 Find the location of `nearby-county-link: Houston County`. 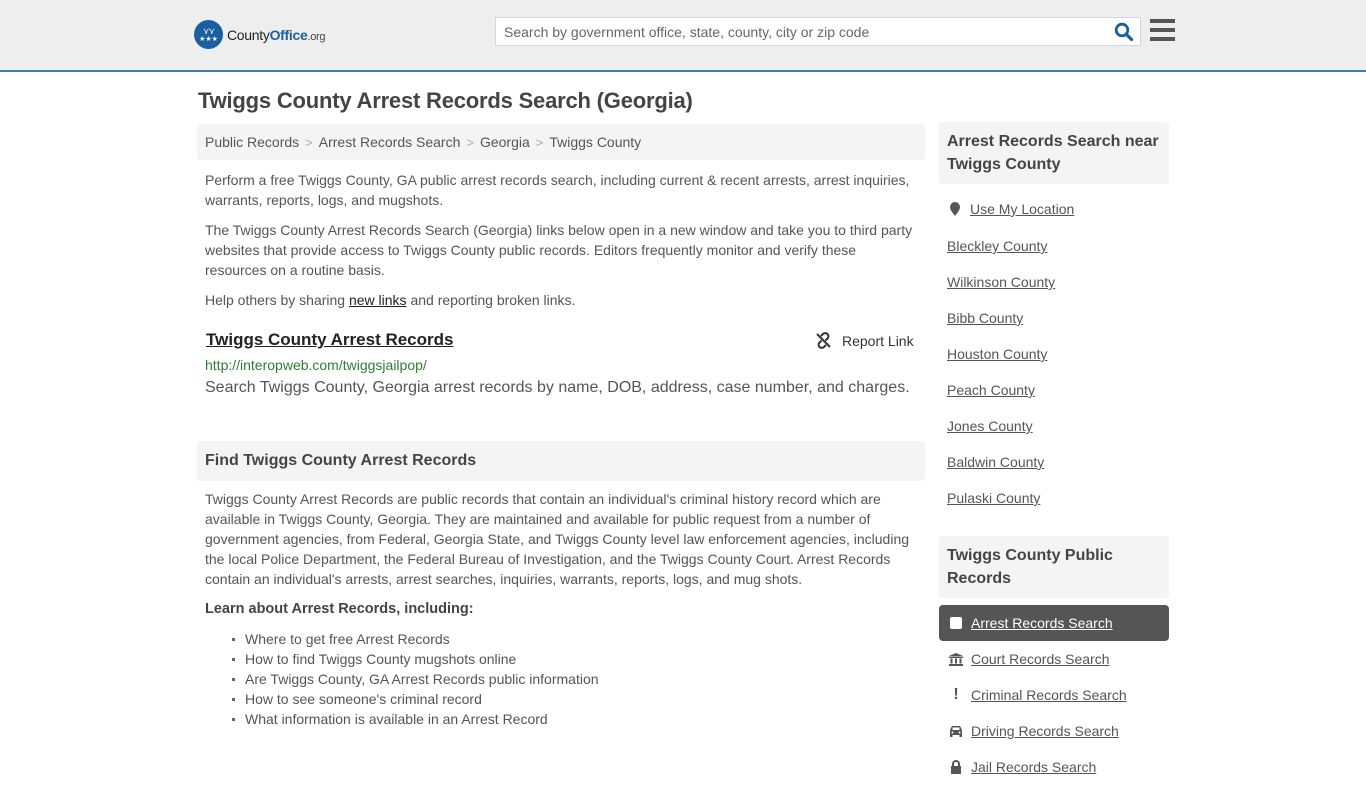

nearby-county-link: Houston County is located at coordinates (997, 354).